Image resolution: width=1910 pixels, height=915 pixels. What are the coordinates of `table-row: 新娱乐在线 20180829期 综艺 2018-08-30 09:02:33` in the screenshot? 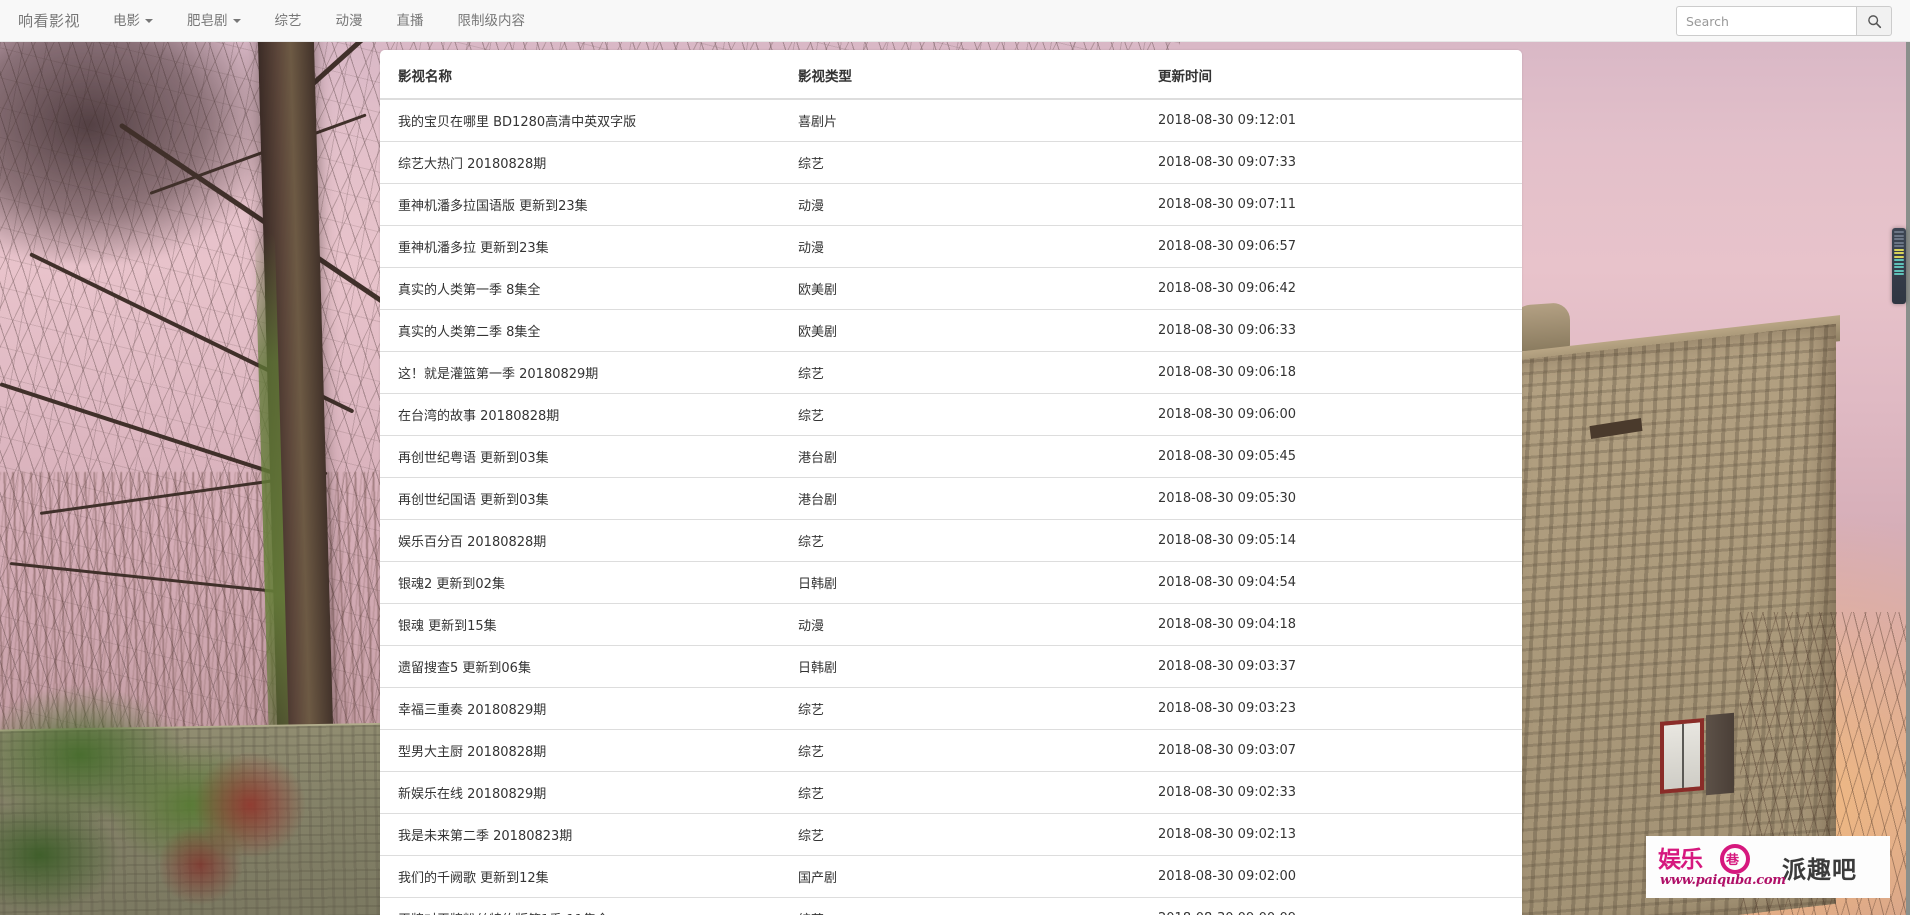 It's located at (951, 792).